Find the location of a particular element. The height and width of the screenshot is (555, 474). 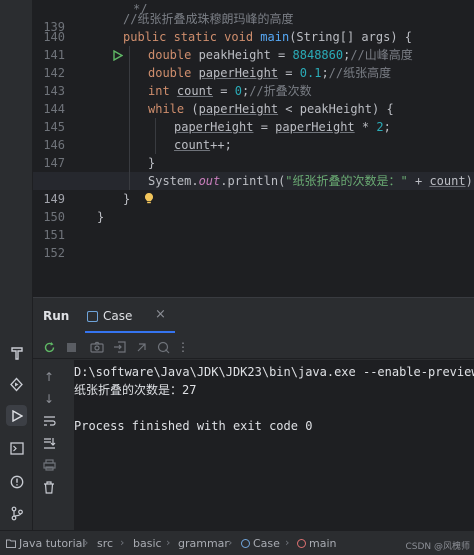

close-icon: × is located at coordinates (160, 314).